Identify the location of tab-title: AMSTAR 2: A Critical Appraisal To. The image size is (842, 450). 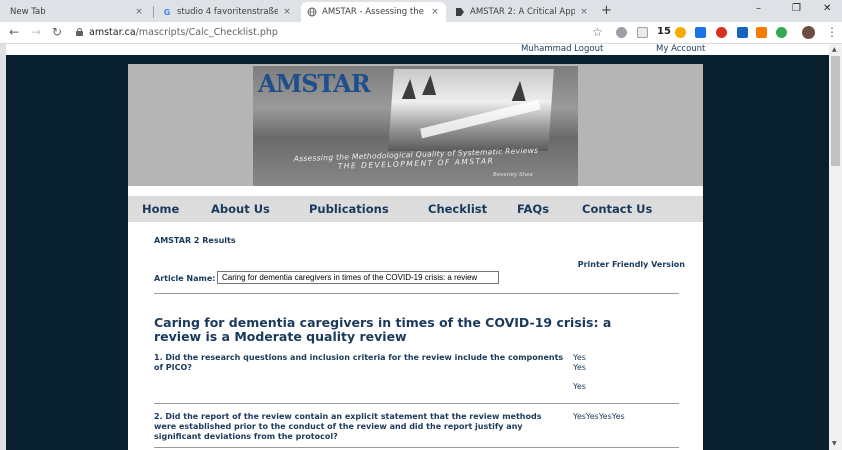
(522, 12).